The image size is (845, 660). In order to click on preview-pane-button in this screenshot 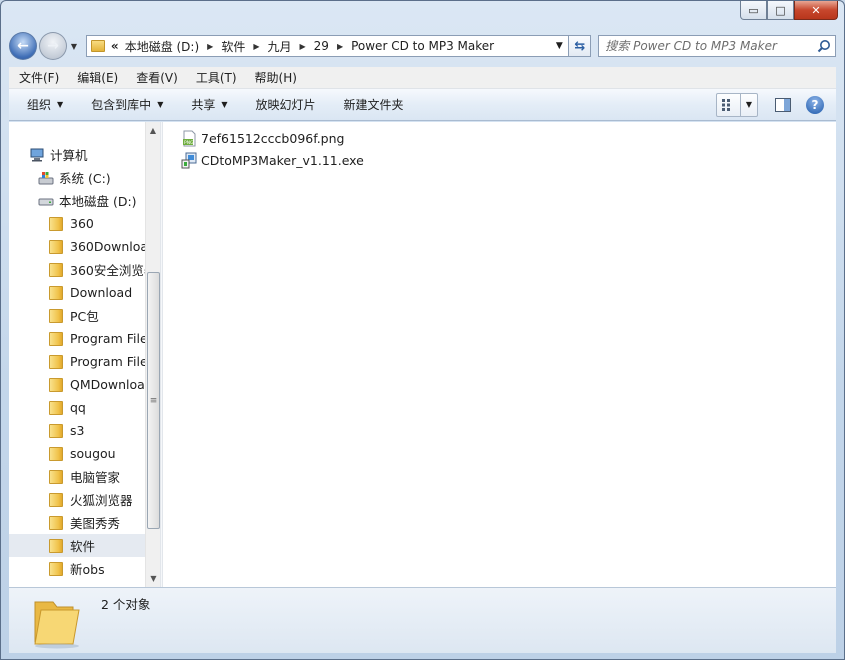, I will do `click(783, 105)`.